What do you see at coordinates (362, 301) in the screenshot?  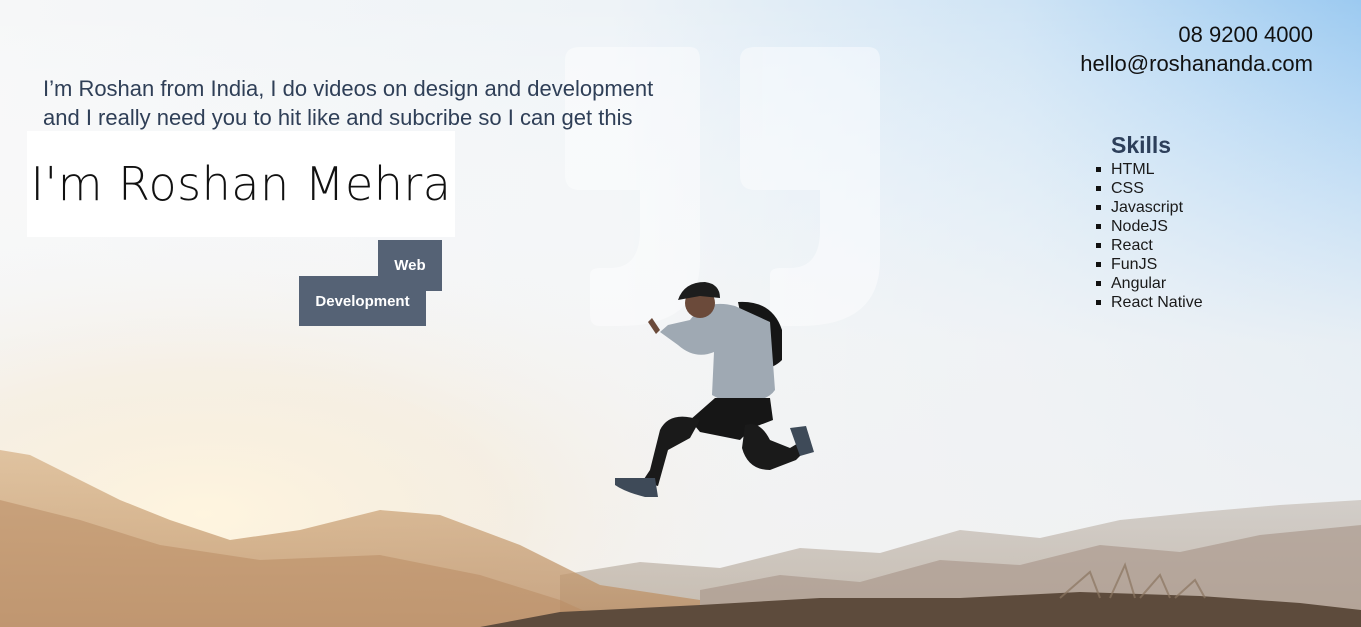 I see `tag-development: Development` at bounding box center [362, 301].